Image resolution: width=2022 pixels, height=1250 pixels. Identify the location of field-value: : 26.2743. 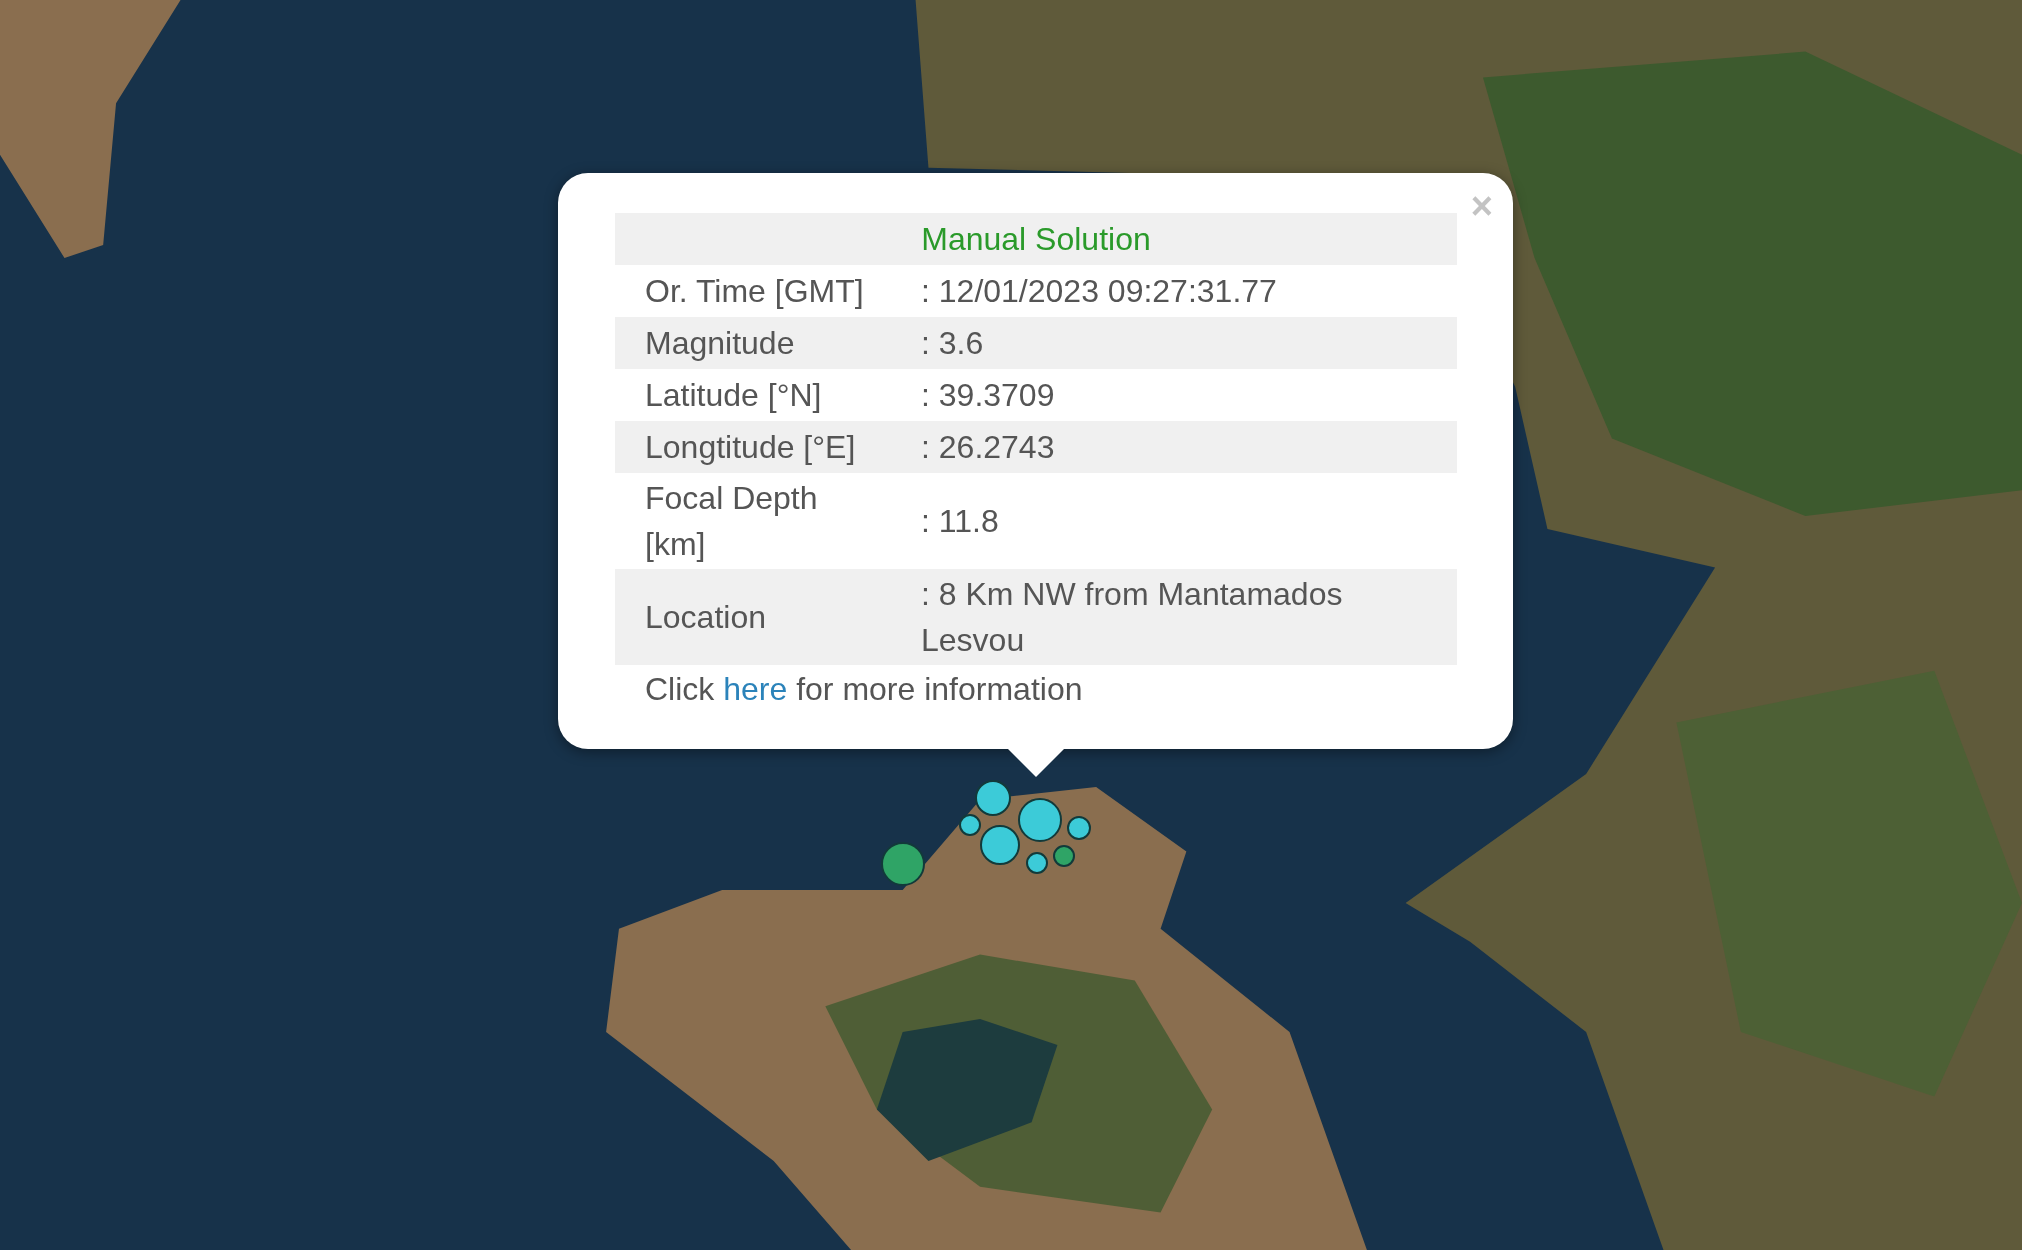
(988, 447).